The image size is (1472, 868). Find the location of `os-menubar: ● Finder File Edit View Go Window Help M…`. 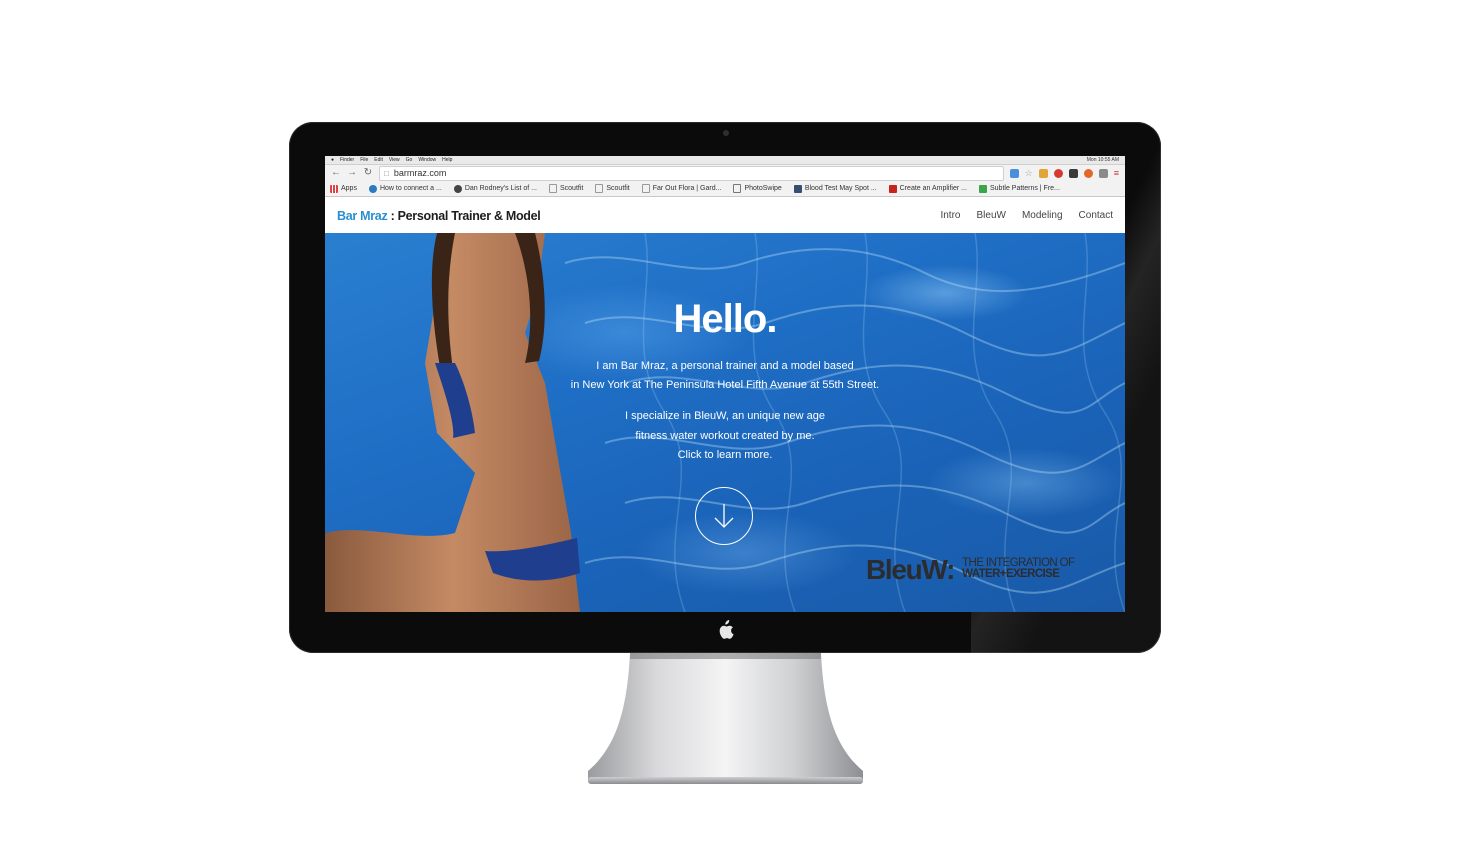

os-menubar: ● Finder File Edit View Go Window Help M… is located at coordinates (725, 160).